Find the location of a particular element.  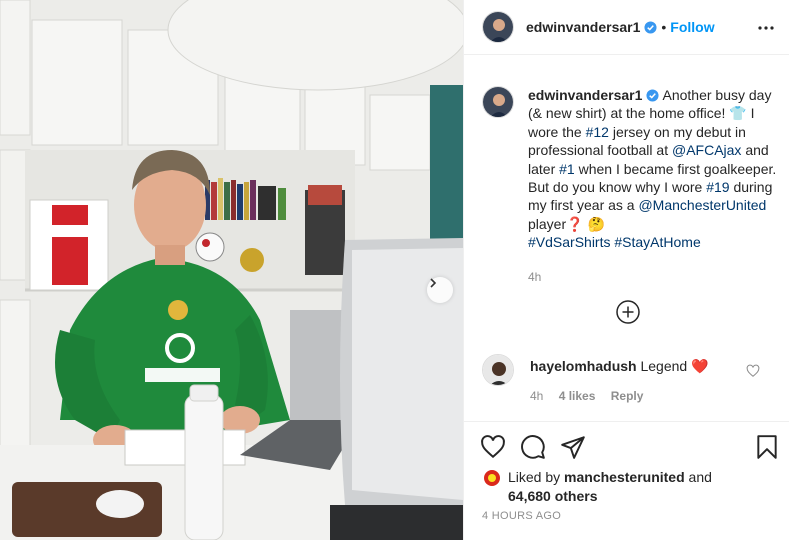

commenter-username: hayelomhadush is located at coordinates (583, 366).